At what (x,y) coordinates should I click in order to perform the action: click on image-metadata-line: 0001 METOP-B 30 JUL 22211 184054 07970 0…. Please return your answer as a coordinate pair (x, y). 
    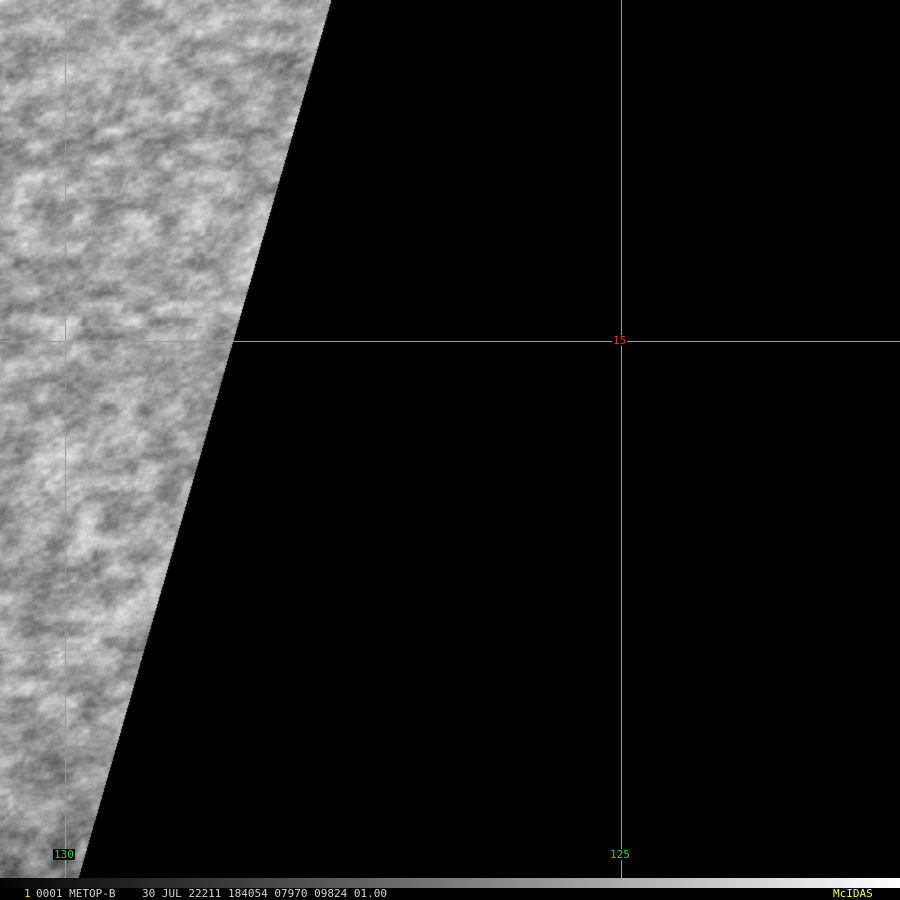
    Looking at the image, I should click on (211, 893).